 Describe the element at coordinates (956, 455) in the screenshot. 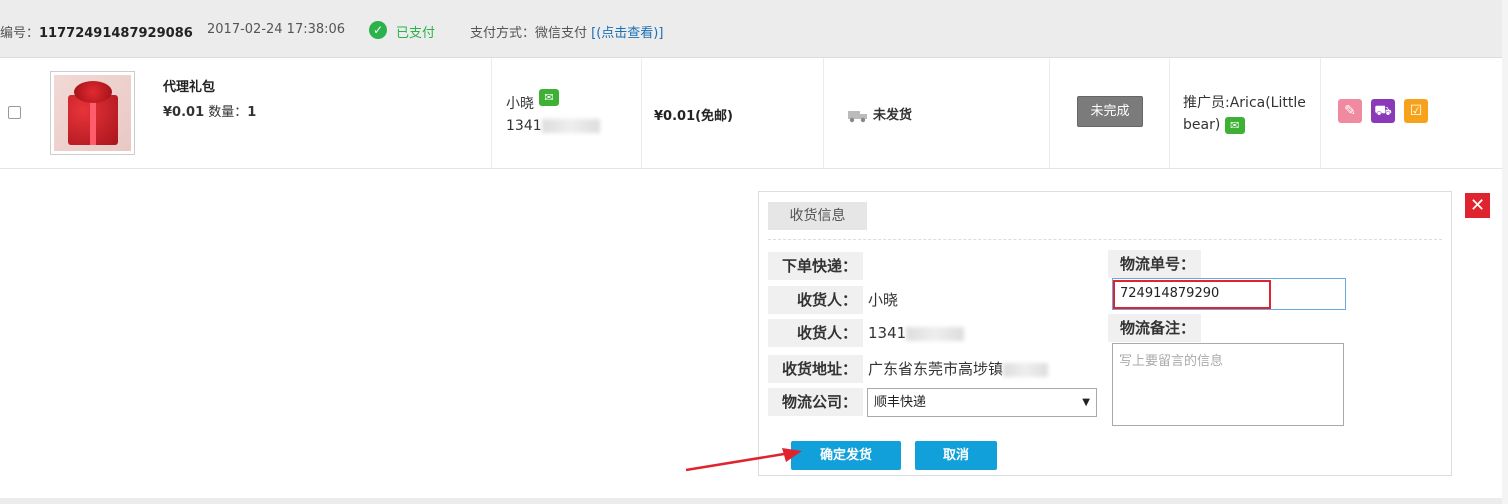

I see `cancel-button: 取消` at that location.